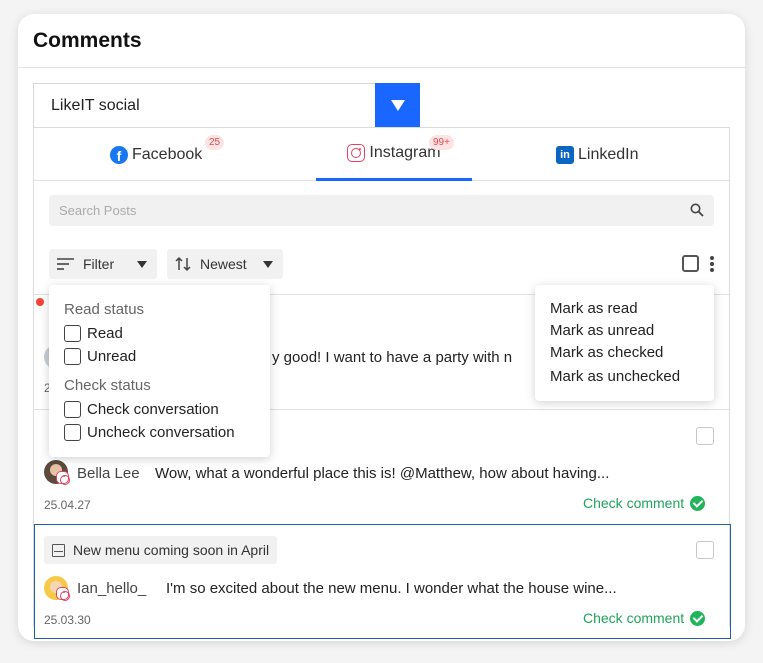 This screenshot has width=763, height=663. I want to click on comment-username: Bella Lee, so click(108, 473).